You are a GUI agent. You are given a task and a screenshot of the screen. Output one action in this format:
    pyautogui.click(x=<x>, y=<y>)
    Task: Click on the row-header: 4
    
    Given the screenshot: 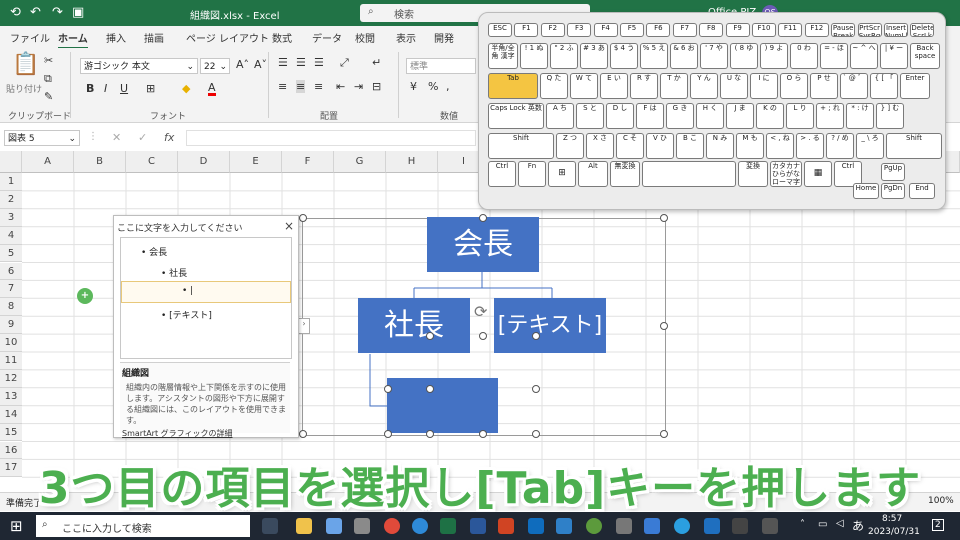 What is the action you would take?
    pyautogui.click(x=11, y=235)
    